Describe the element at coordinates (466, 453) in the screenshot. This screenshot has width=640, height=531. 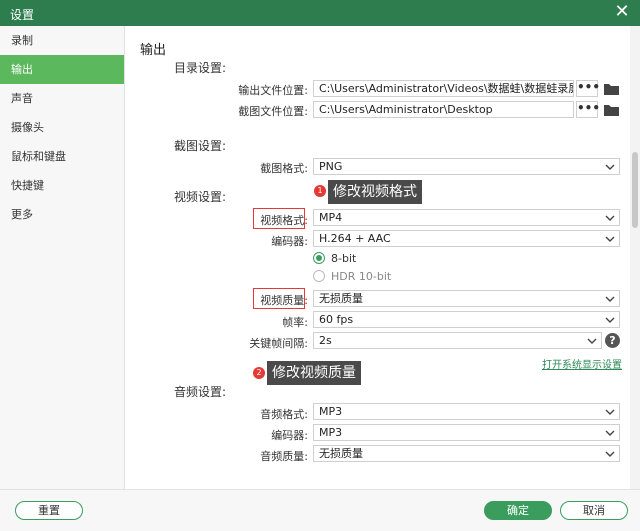
I see `audio-quality-select: 无损质量` at that location.